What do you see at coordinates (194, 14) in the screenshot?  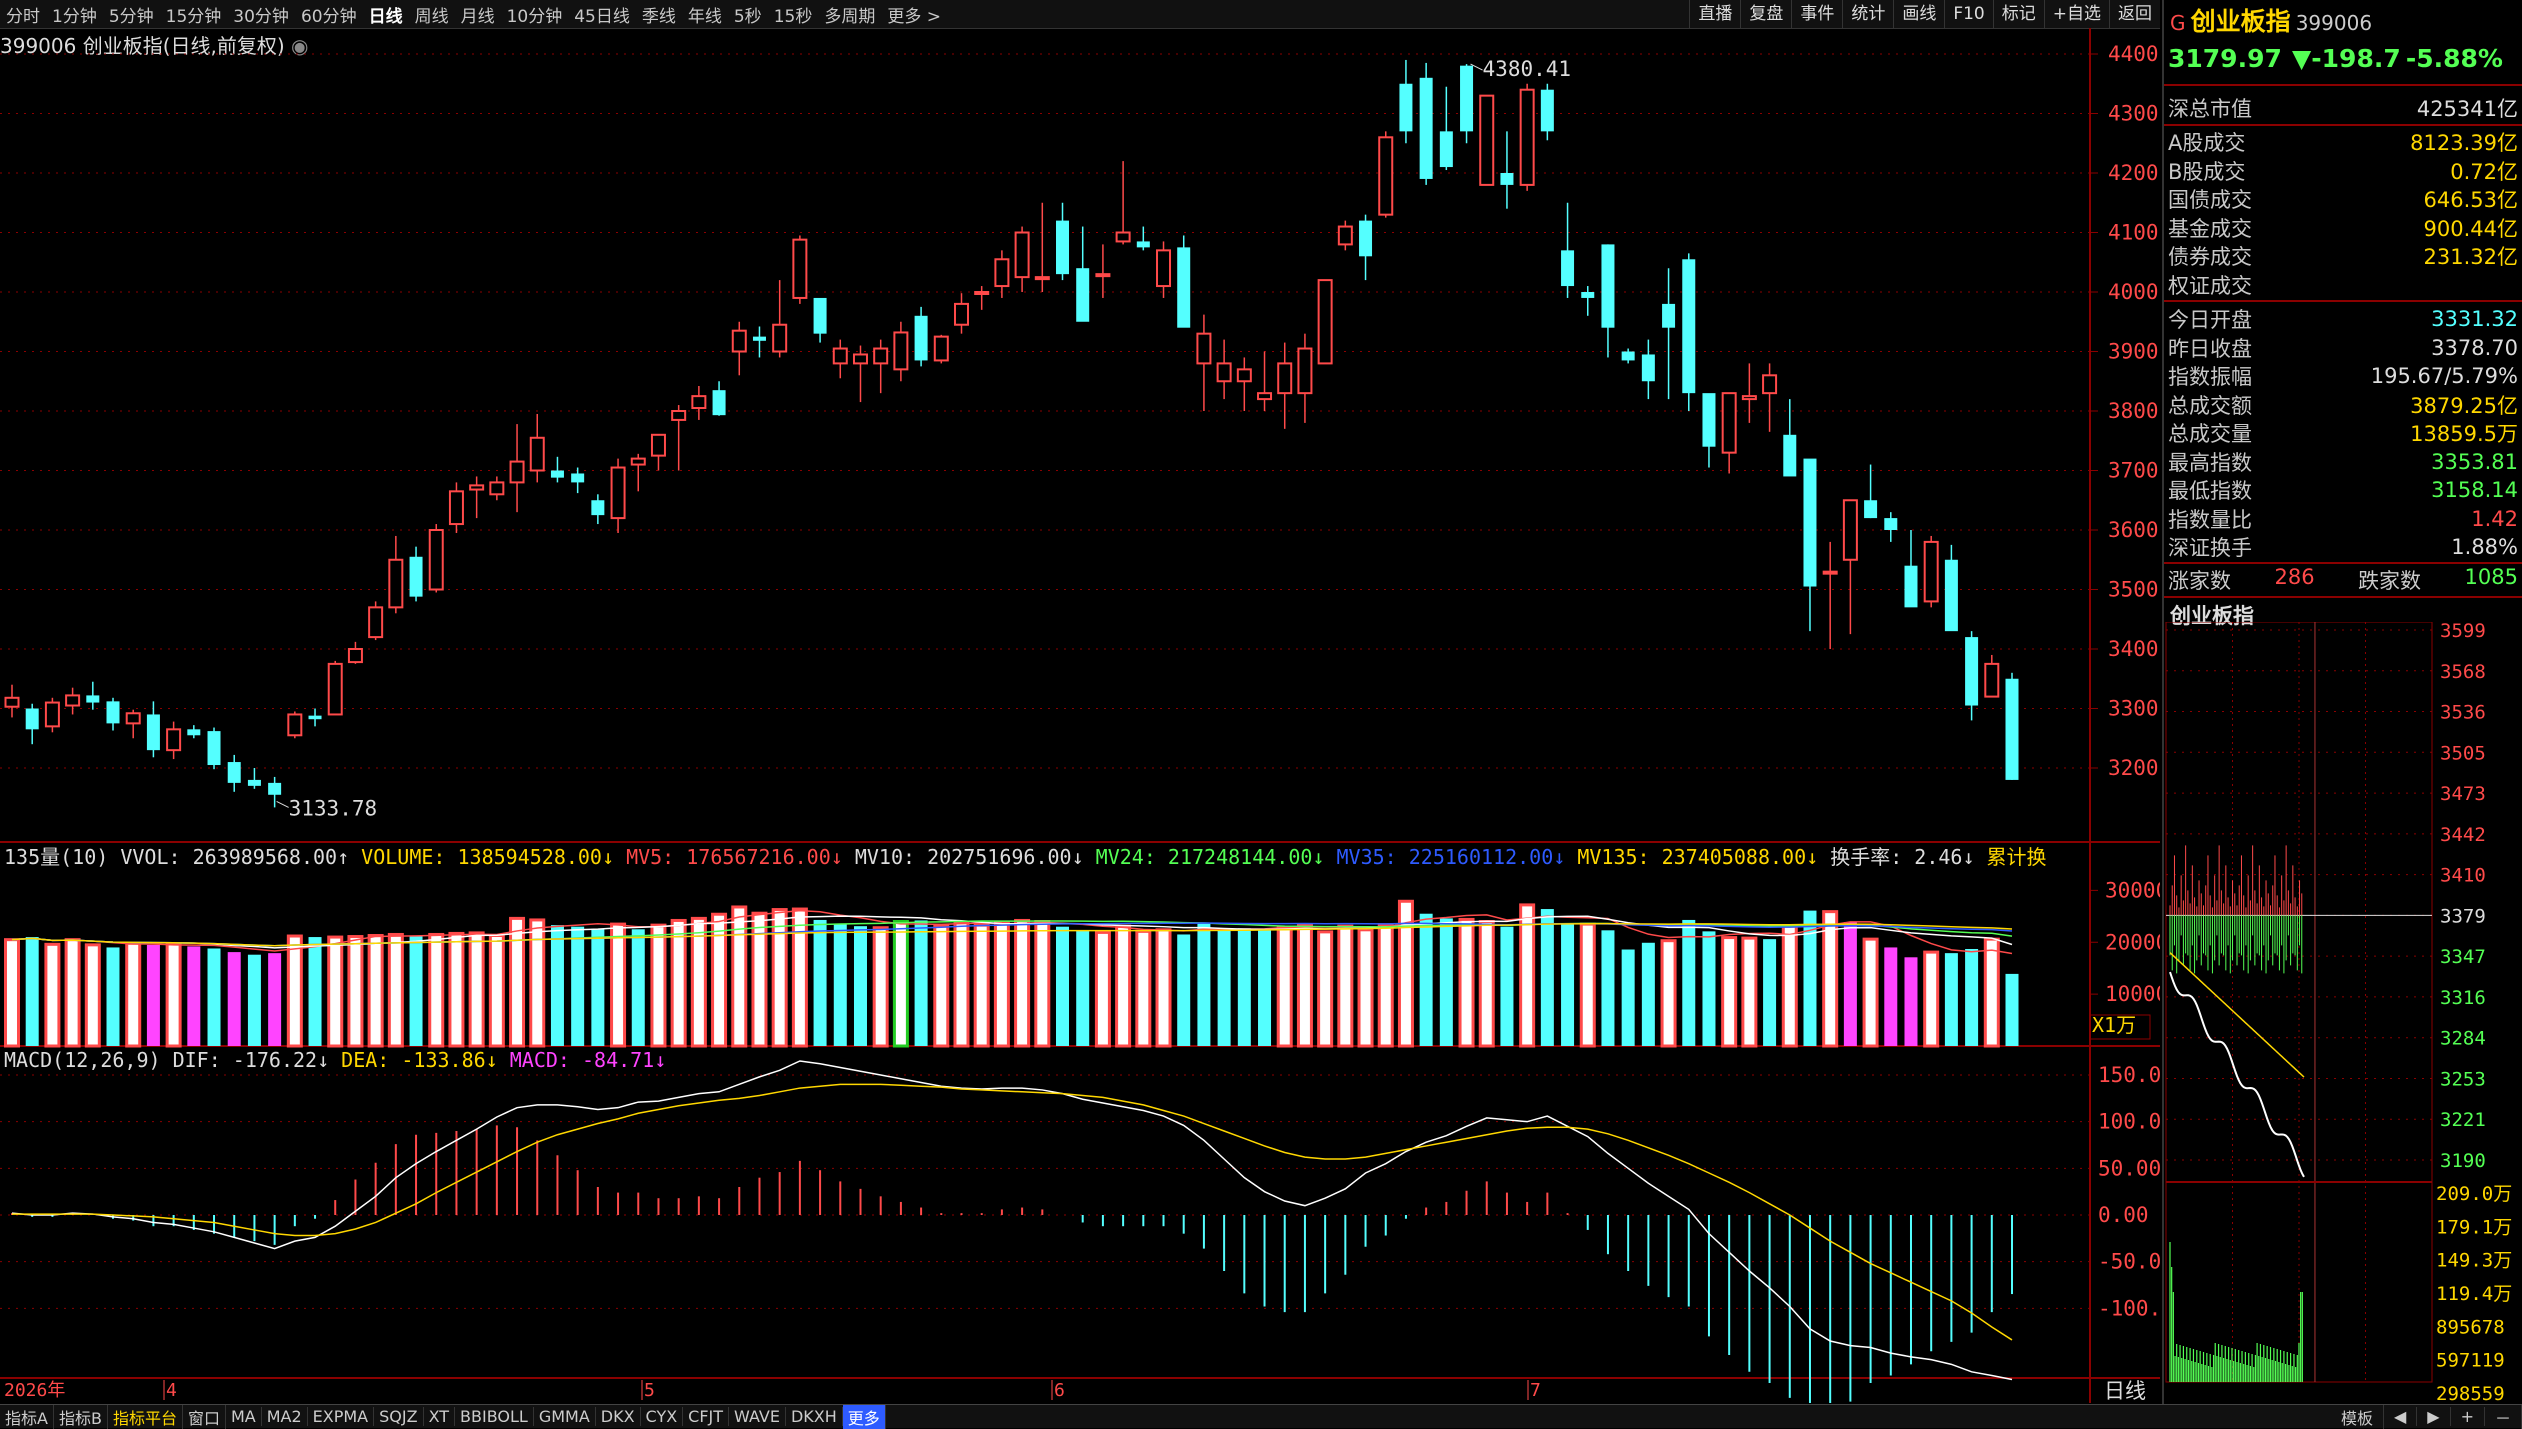 I see `period-3: 15分钟` at bounding box center [194, 14].